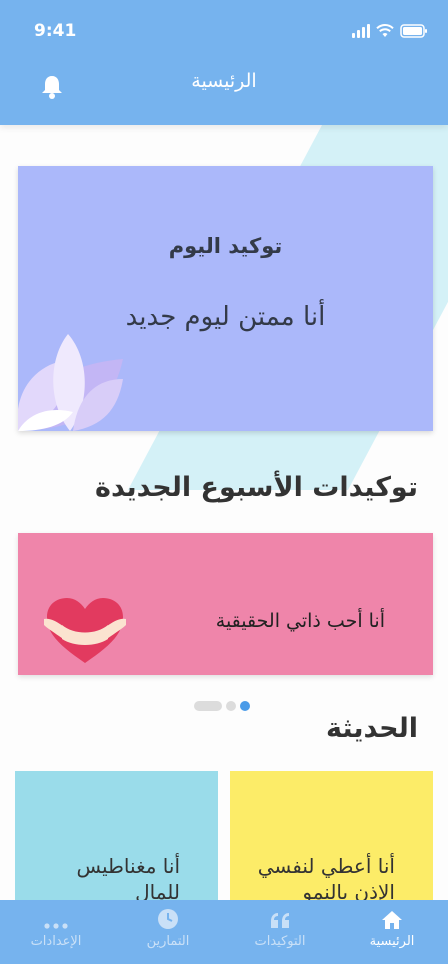 The image size is (448, 964). What do you see at coordinates (224, 81) in the screenshot?
I see `page-title: الرئيسية` at bounding box center [224, 81].